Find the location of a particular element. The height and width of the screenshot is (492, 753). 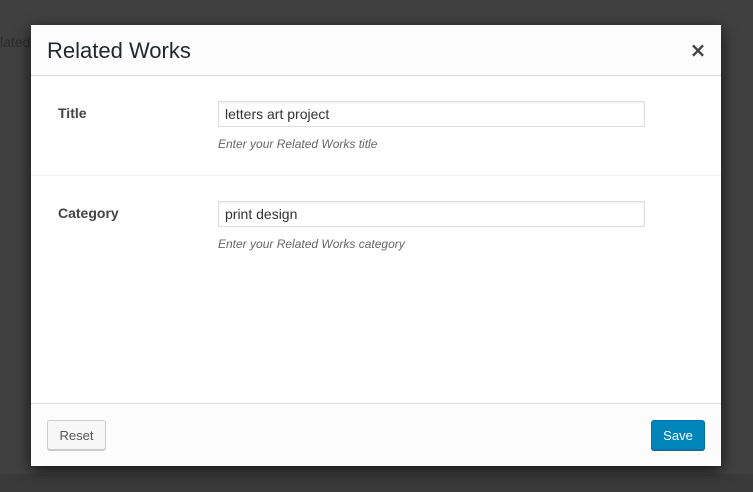

title-label: Title is located at coordinates (72, 113).